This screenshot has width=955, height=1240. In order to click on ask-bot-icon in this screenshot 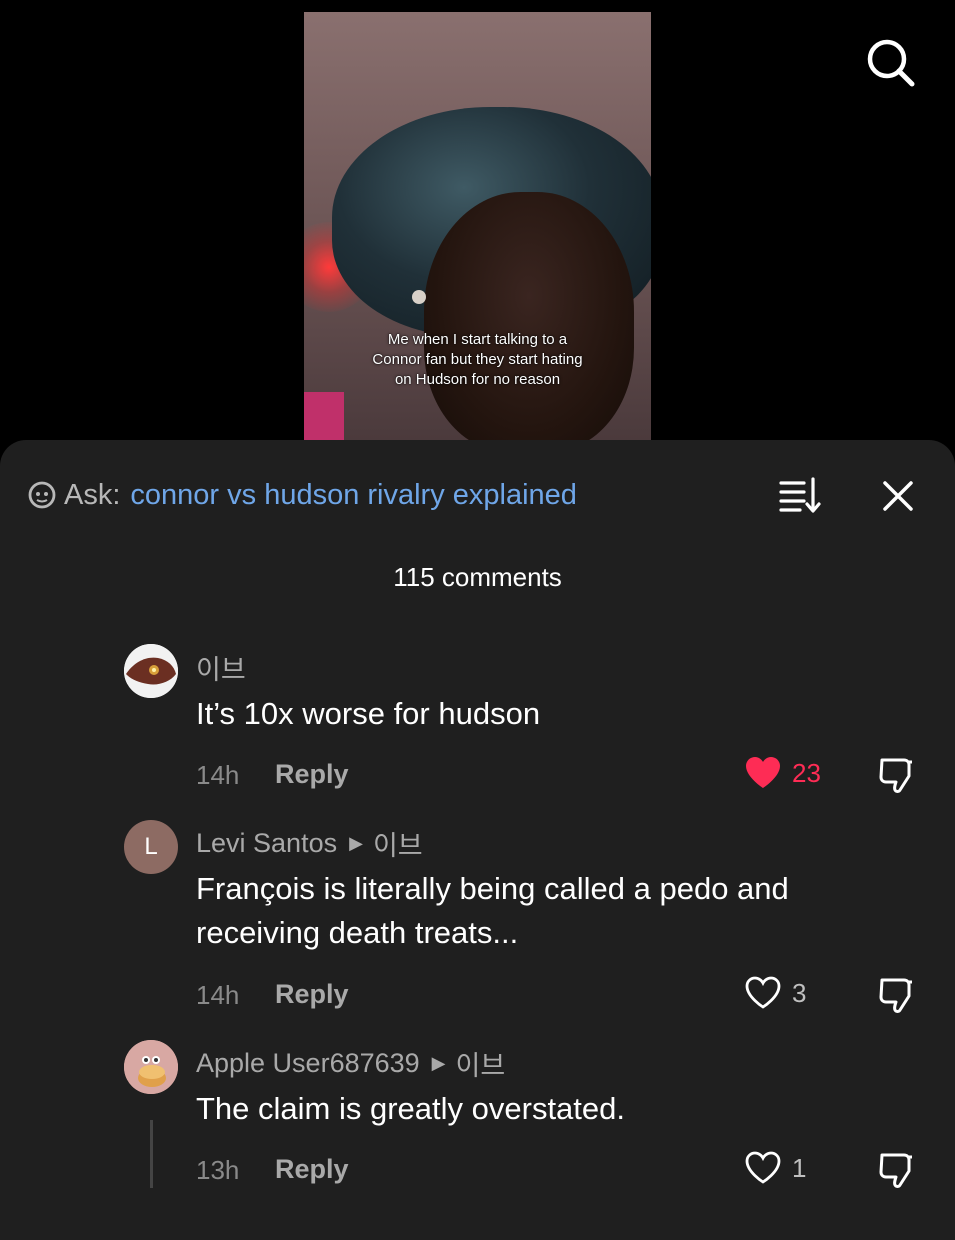, I will do `click(42, 495)`.